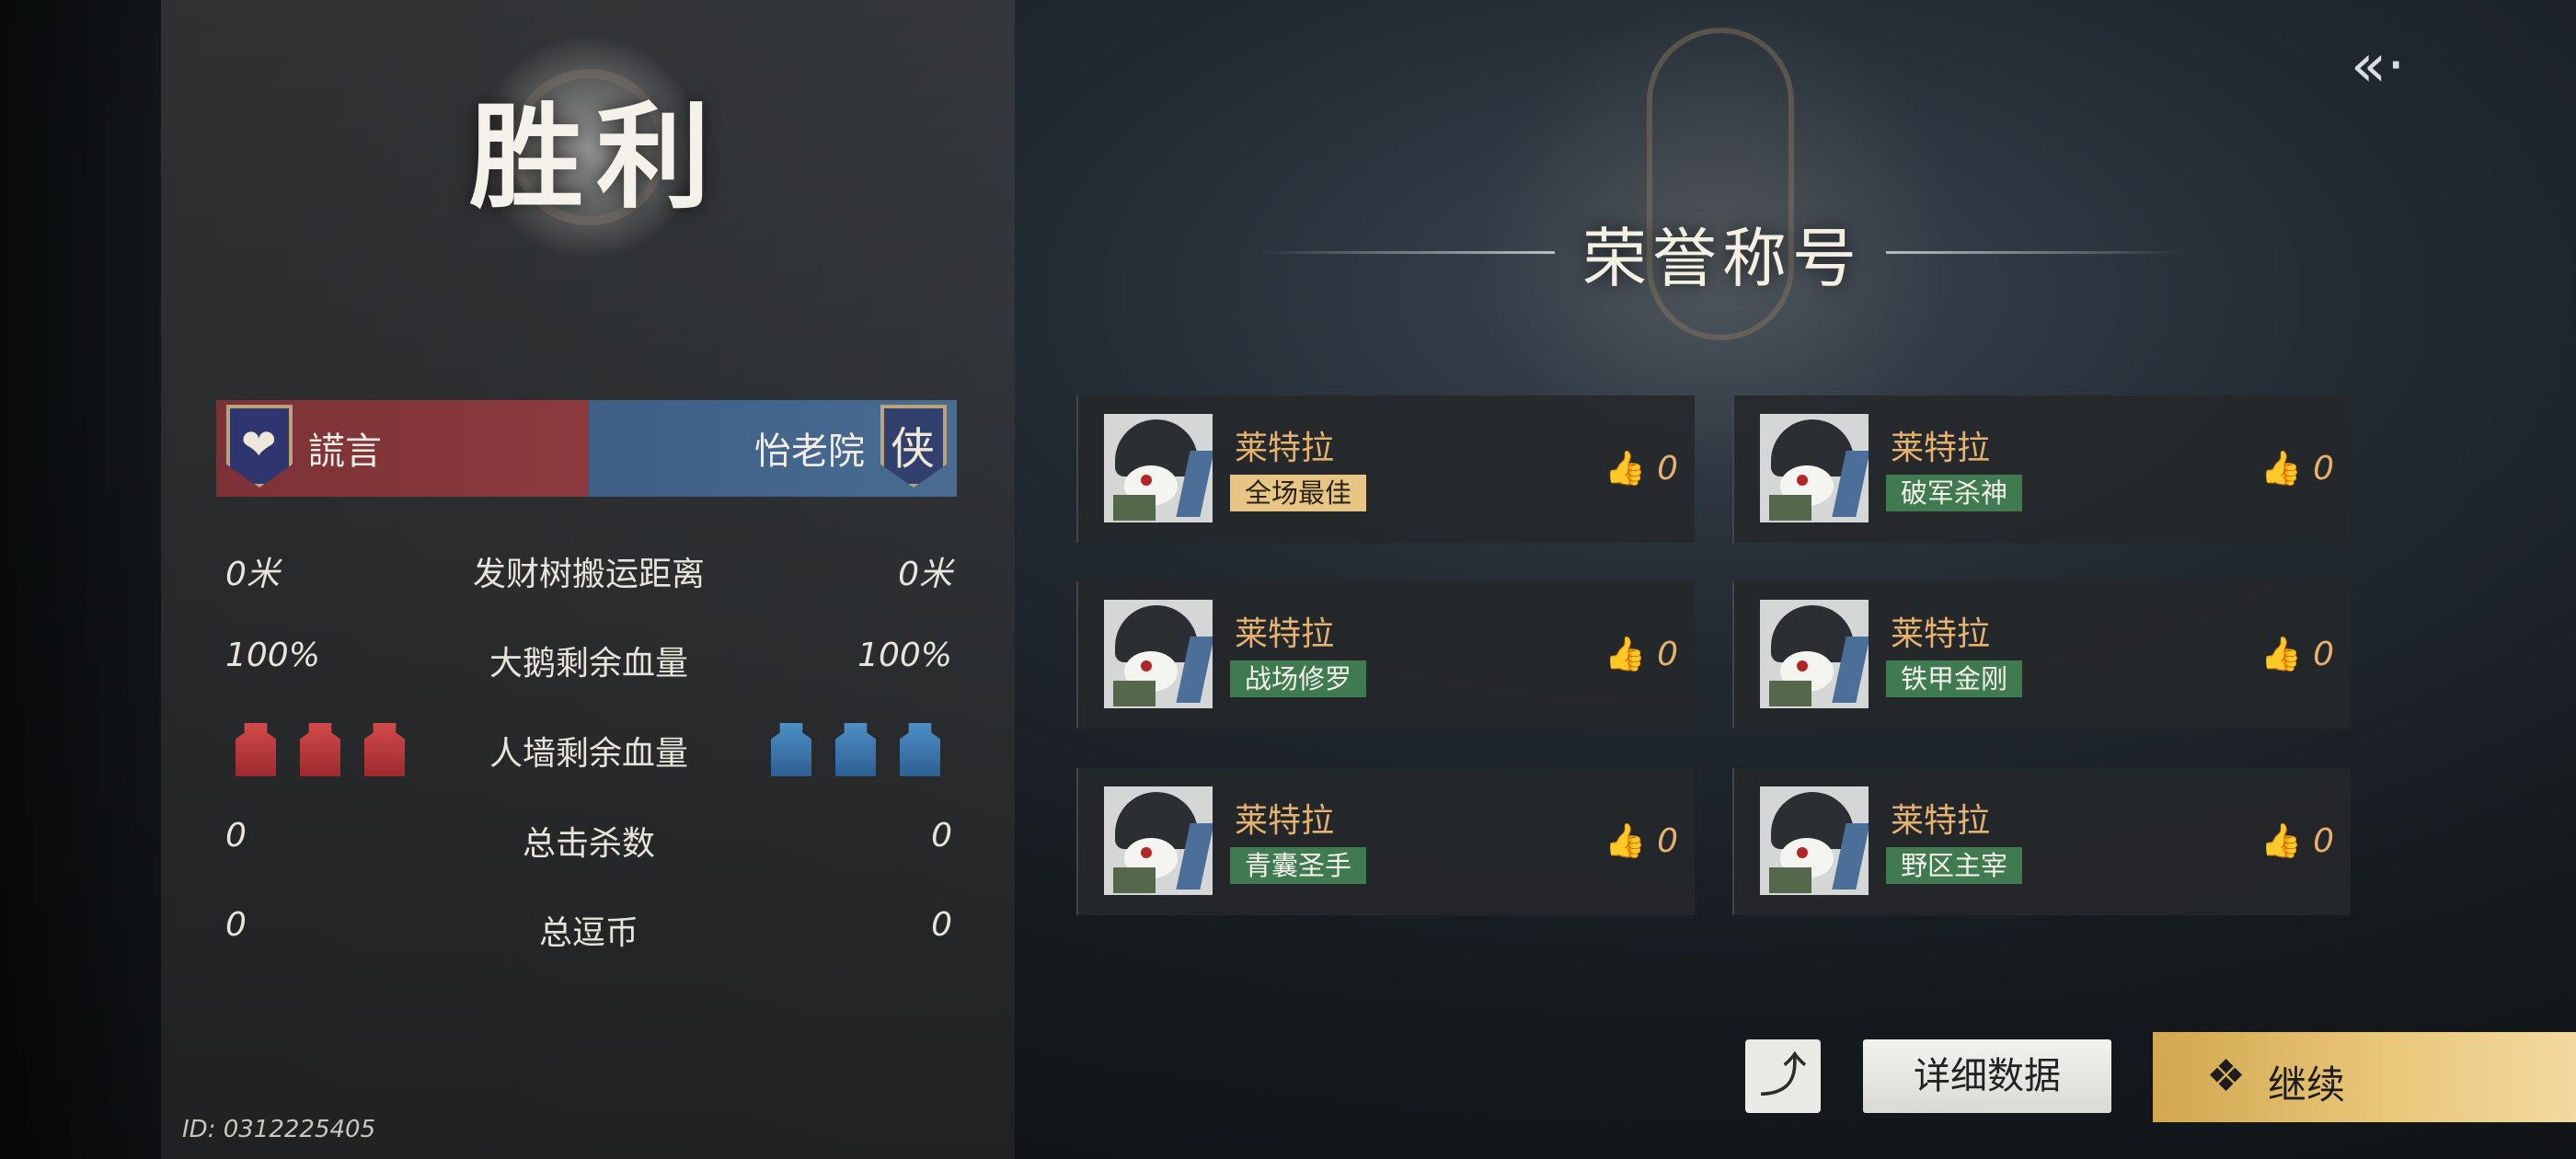  I want to click on stat-label: 大鹅剩余血量, so click(588, 664).